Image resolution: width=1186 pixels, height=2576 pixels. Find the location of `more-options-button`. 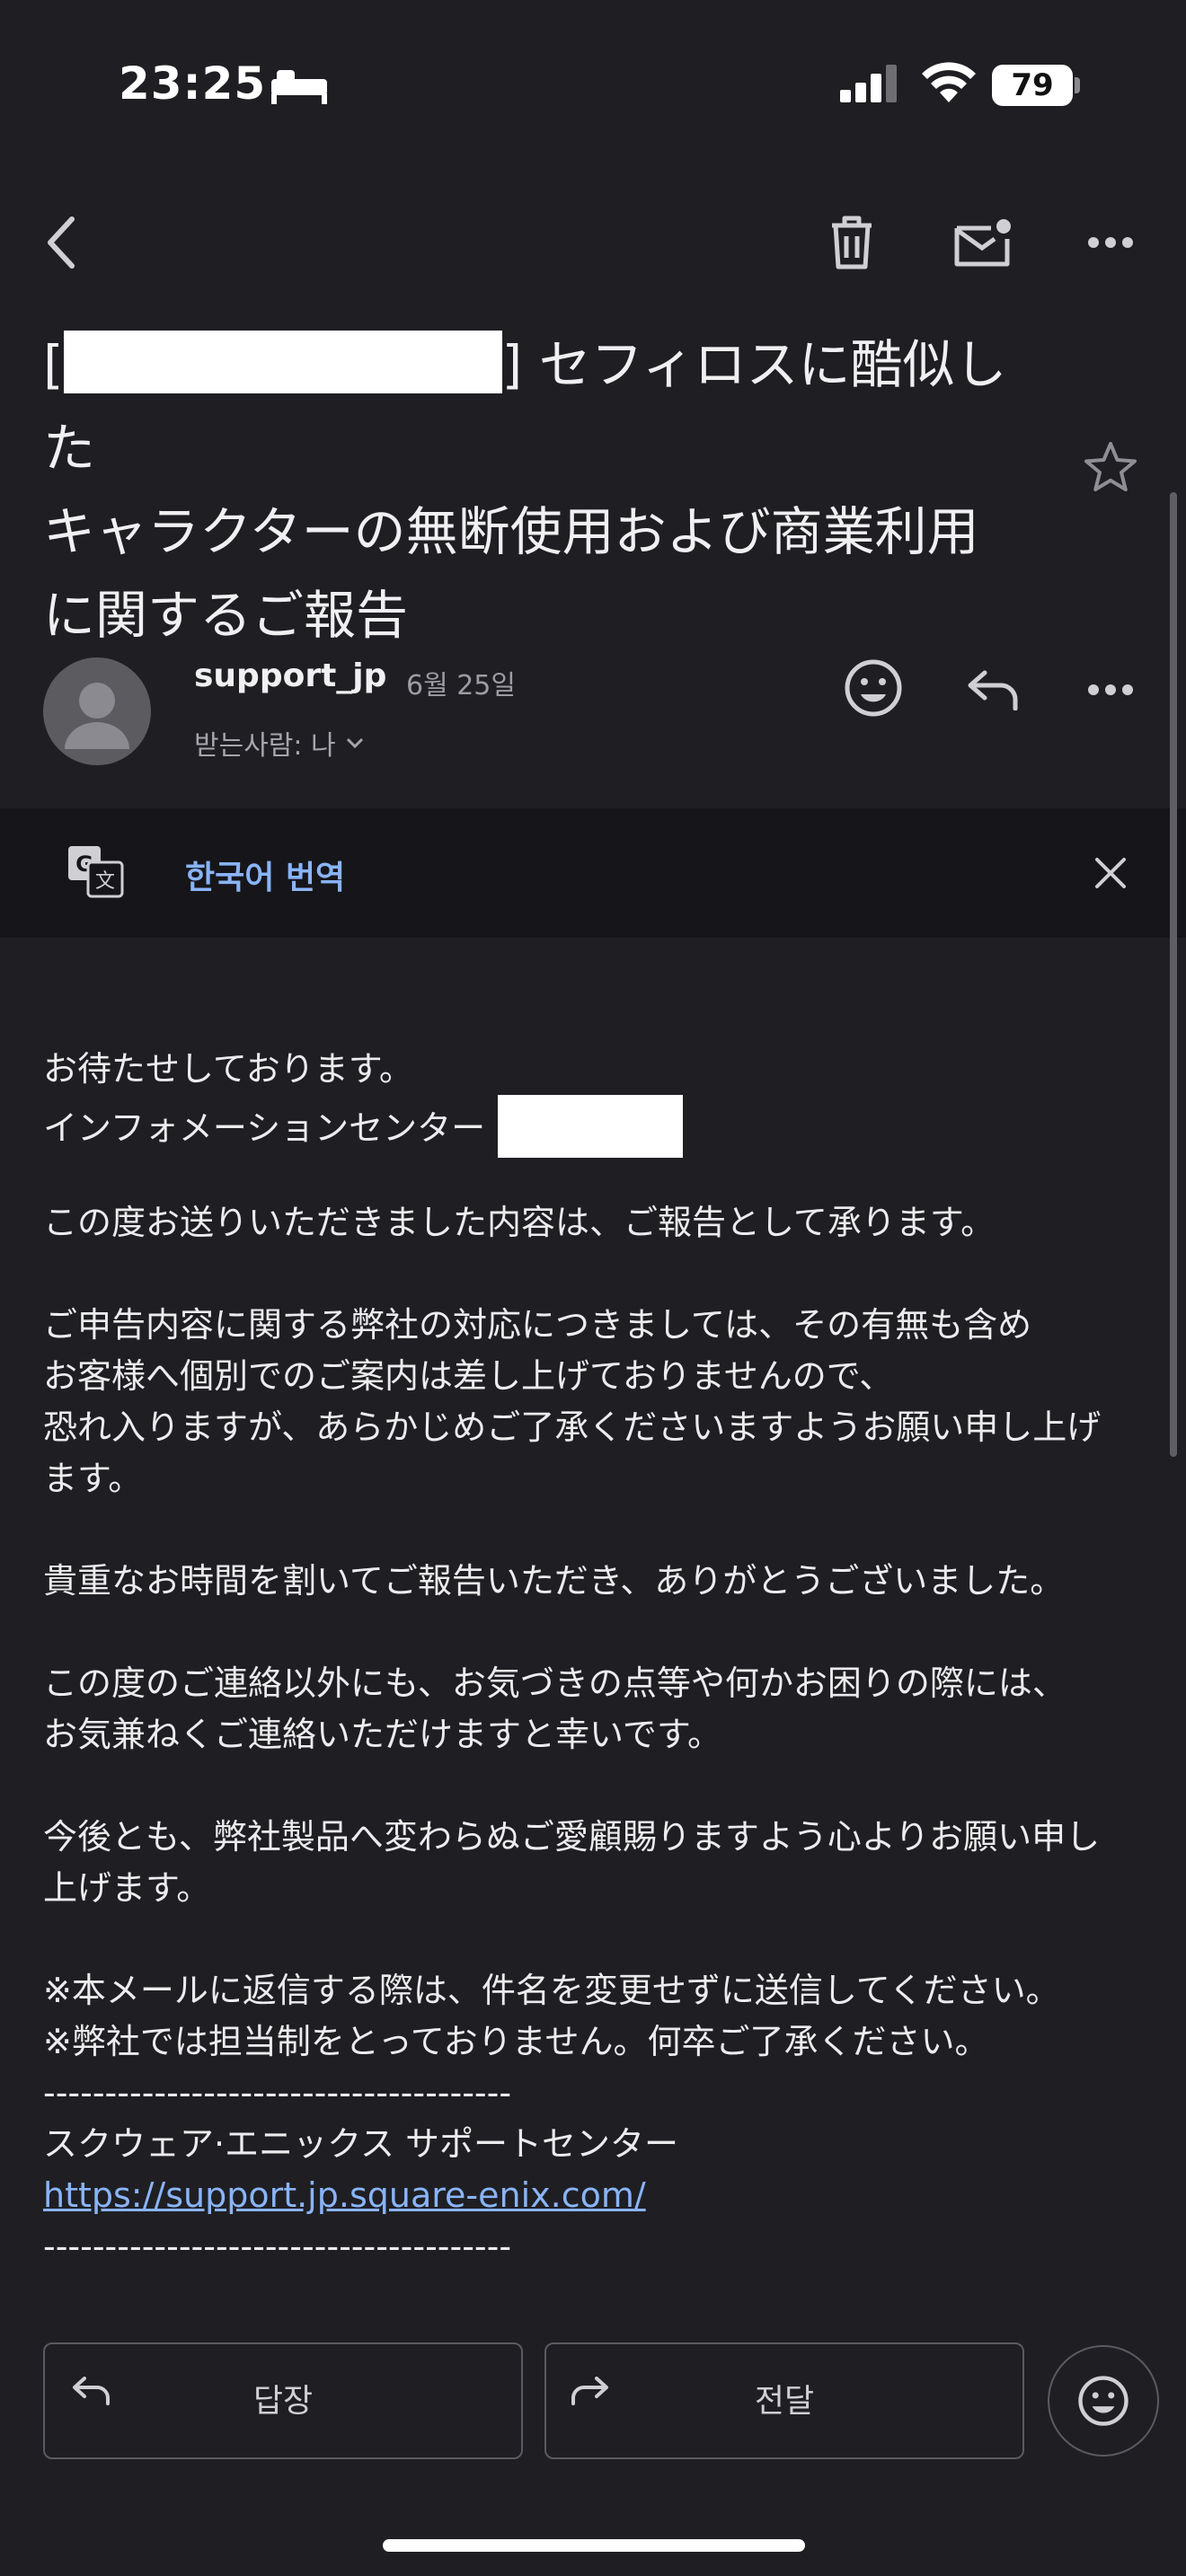

more-options-button is located at coordinates (1110, 242).